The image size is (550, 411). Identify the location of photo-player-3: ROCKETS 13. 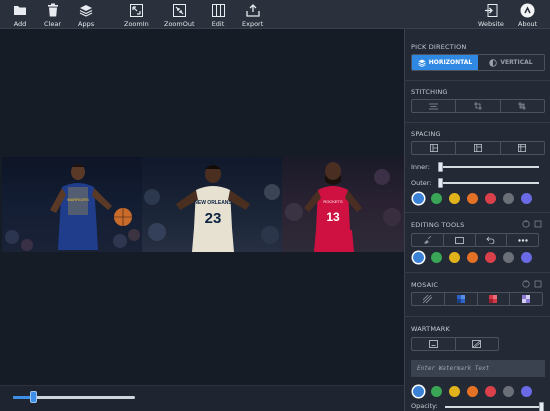
(343, 204).